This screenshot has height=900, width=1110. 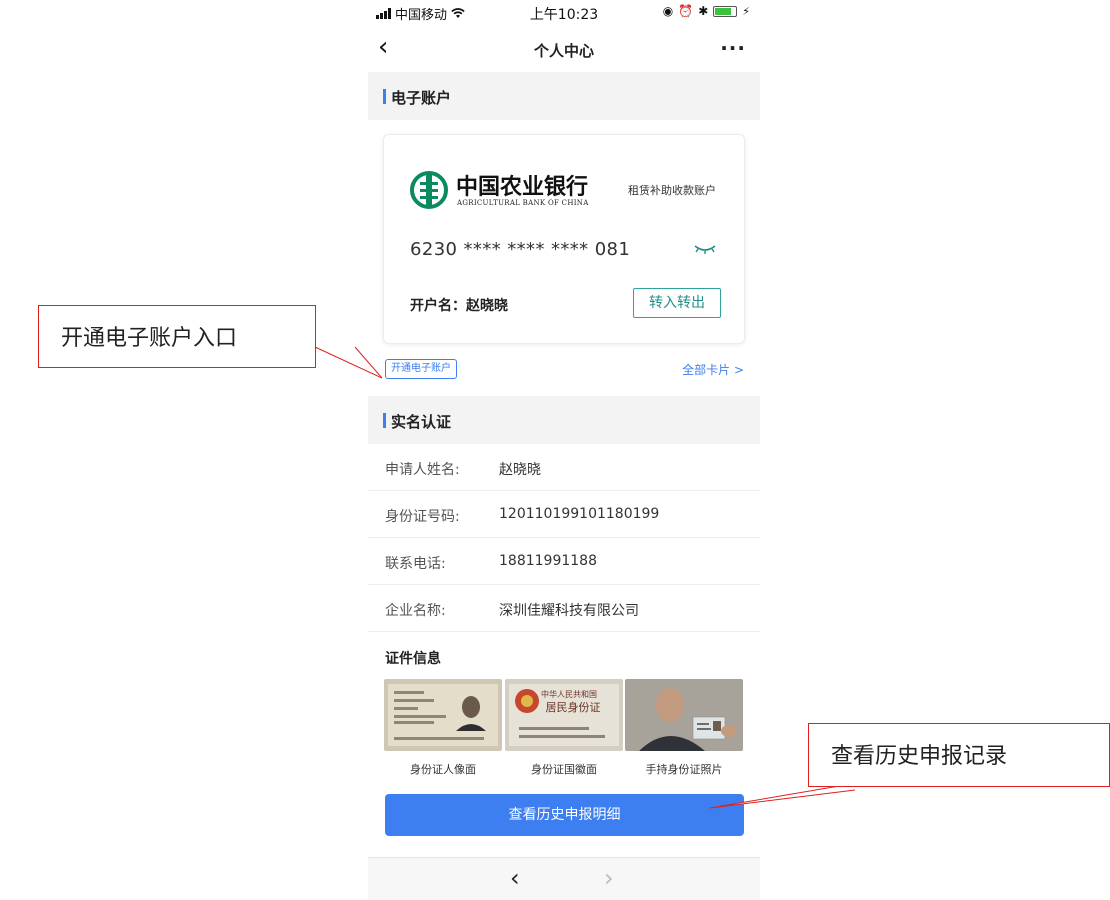 I want to click on eye-closed-icon, so click(x=705, y=249).